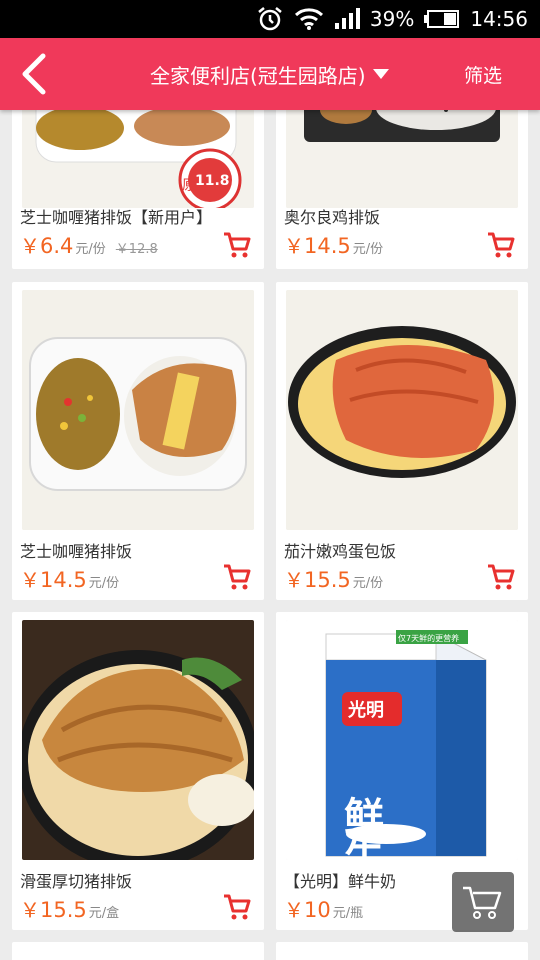 This screenshot has width=540, height=960. What do you see at coordinates (332, 217) in the screenshot?
I see `product-name: 奥尔良鸡排饭` at bounding box center [332, 217].